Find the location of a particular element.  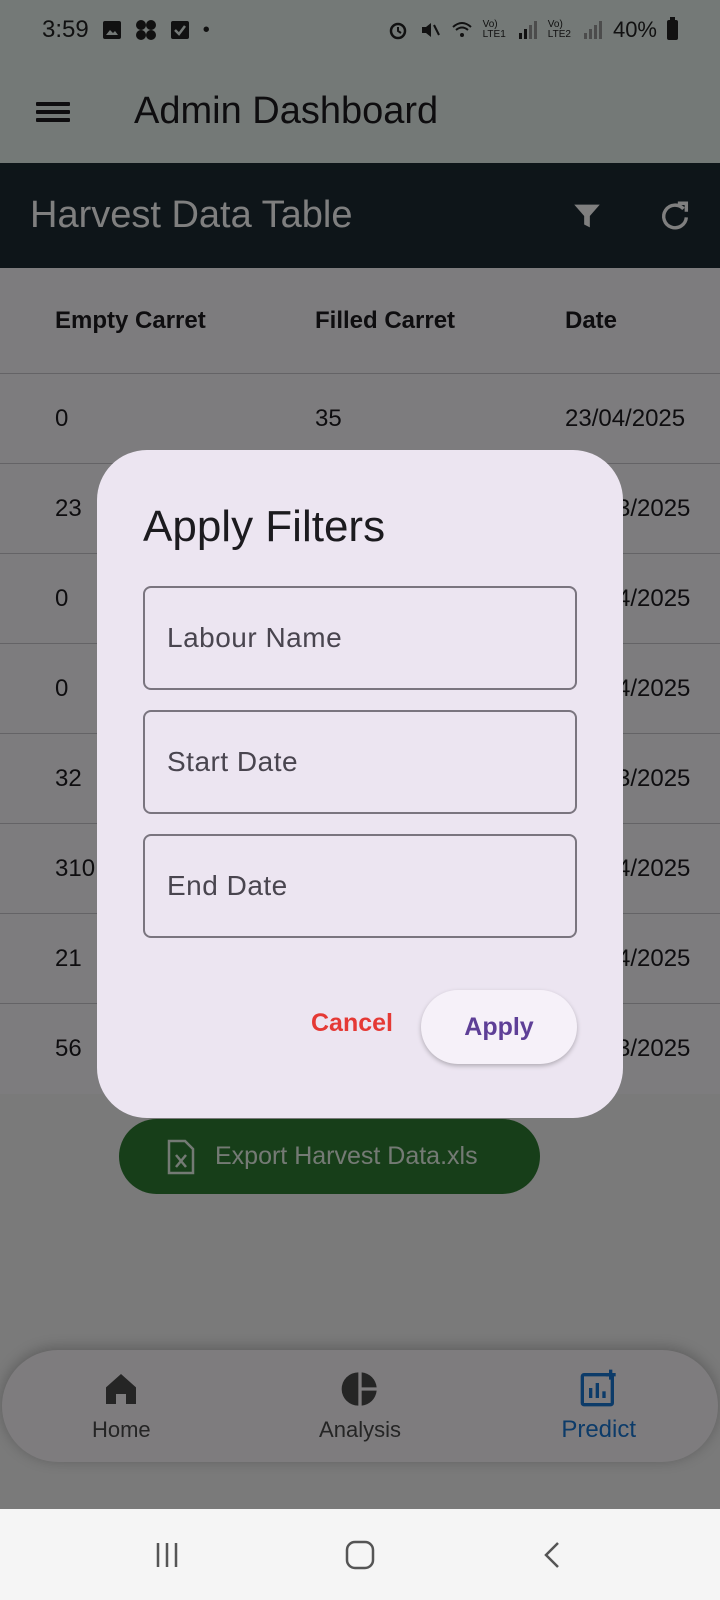

end-date-field is located at coordinates (360, 886).